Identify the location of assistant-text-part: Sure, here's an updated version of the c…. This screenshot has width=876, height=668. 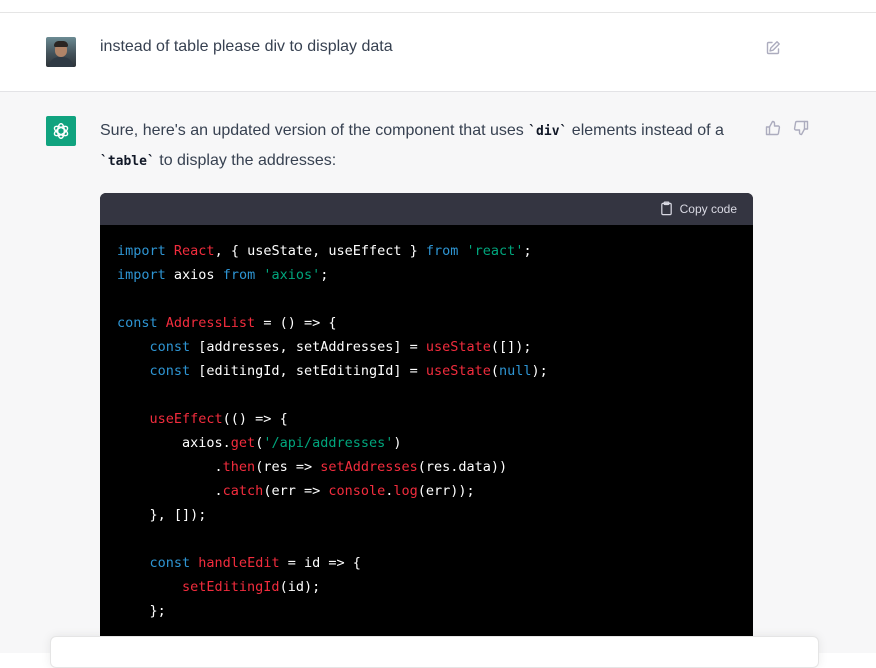
(314, 130).